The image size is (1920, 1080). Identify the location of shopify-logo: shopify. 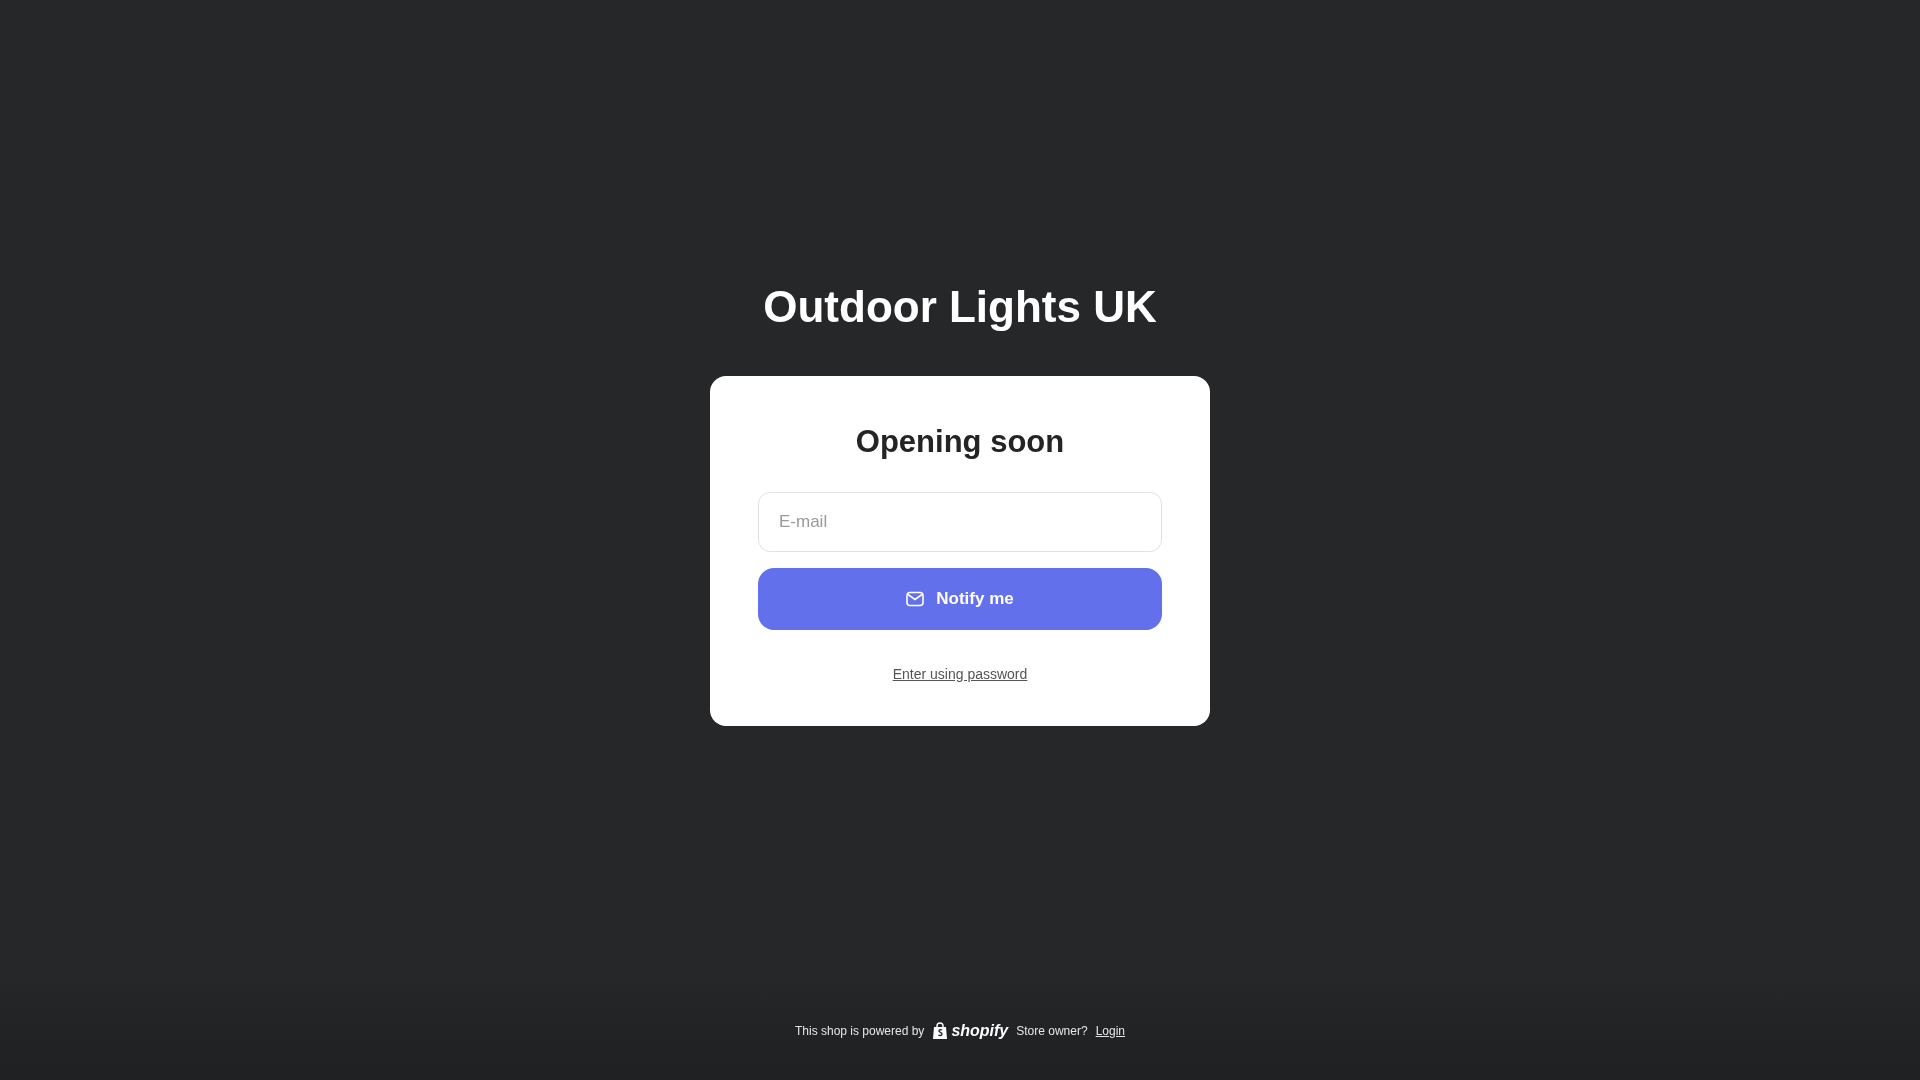
(970, 1031).